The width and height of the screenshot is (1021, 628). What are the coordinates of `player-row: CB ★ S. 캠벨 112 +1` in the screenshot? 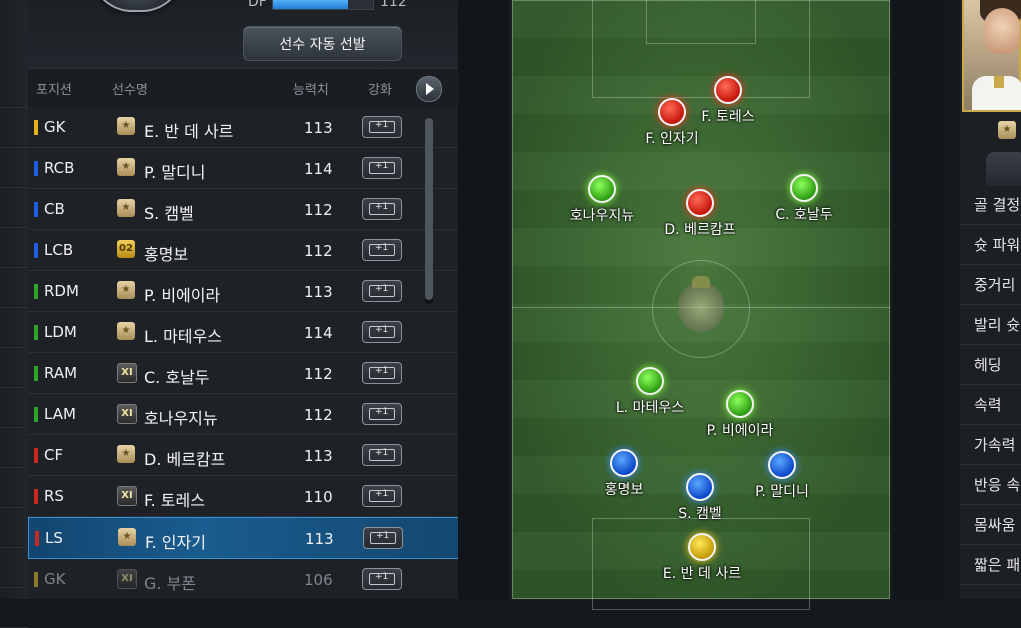 It's located at (243, 209).